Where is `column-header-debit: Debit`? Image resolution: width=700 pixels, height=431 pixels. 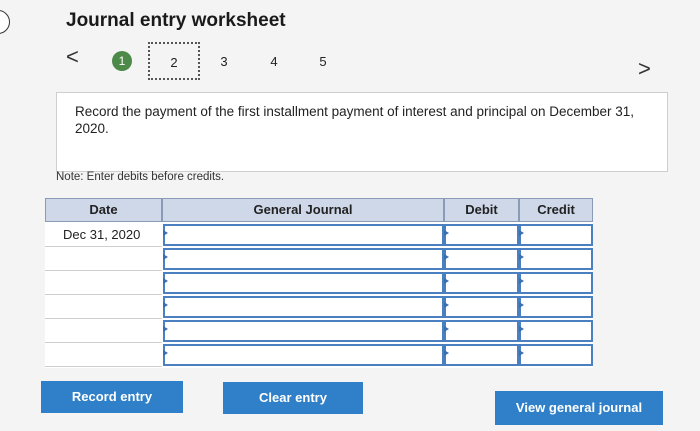 column-header-debit: Debit is located at coordinates (481, 210).